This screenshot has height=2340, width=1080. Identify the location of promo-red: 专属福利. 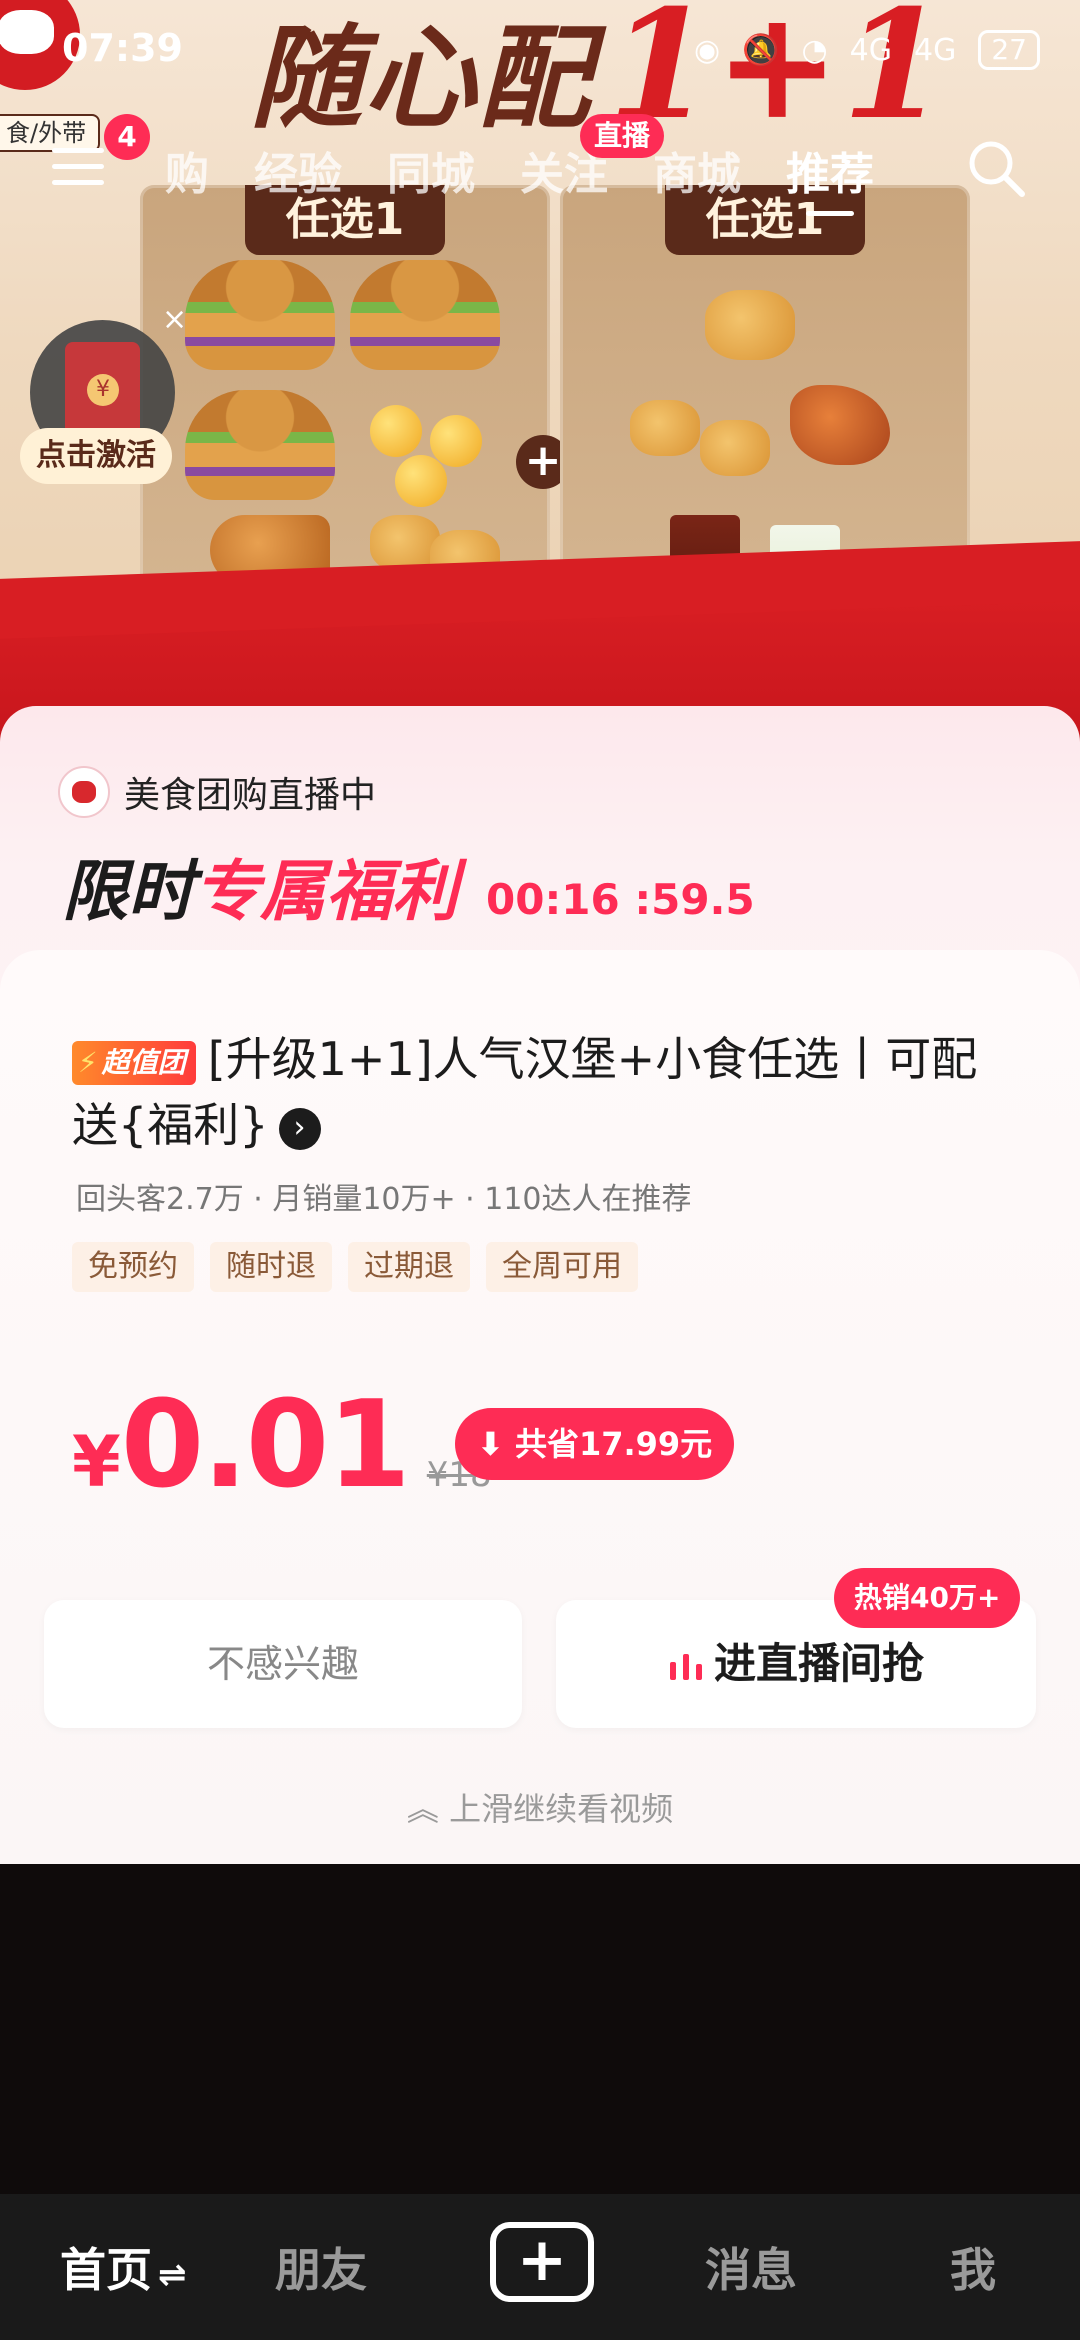
(326, 891).